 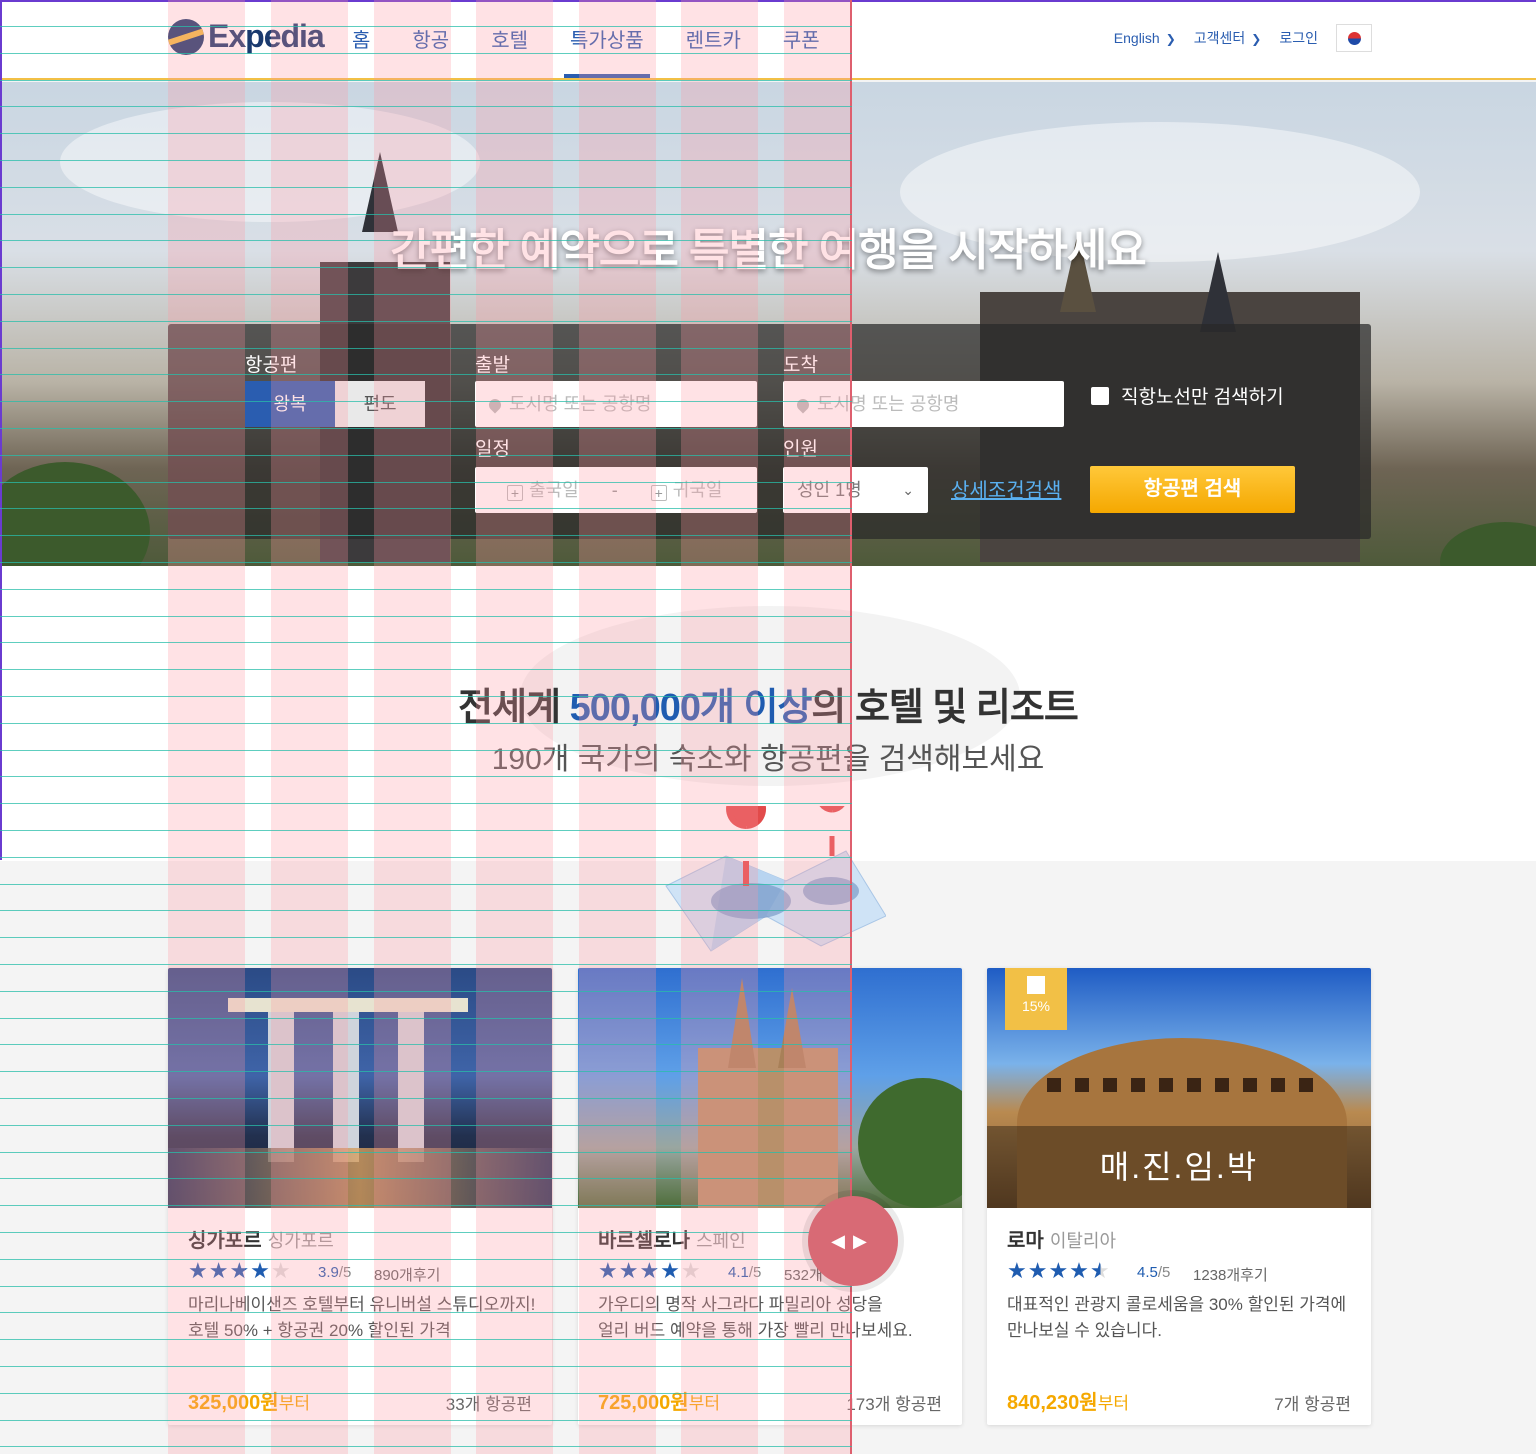 I want to click on review-count: 1238개후기, so click(x=1230, y=1275).